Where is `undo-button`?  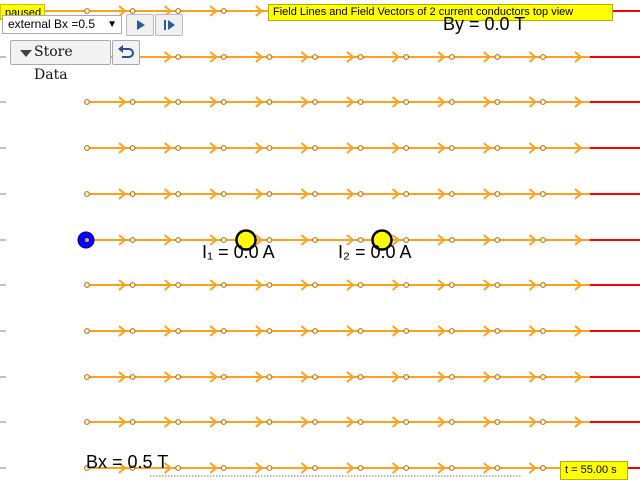 undo-button is located at coordinates (126, 52).